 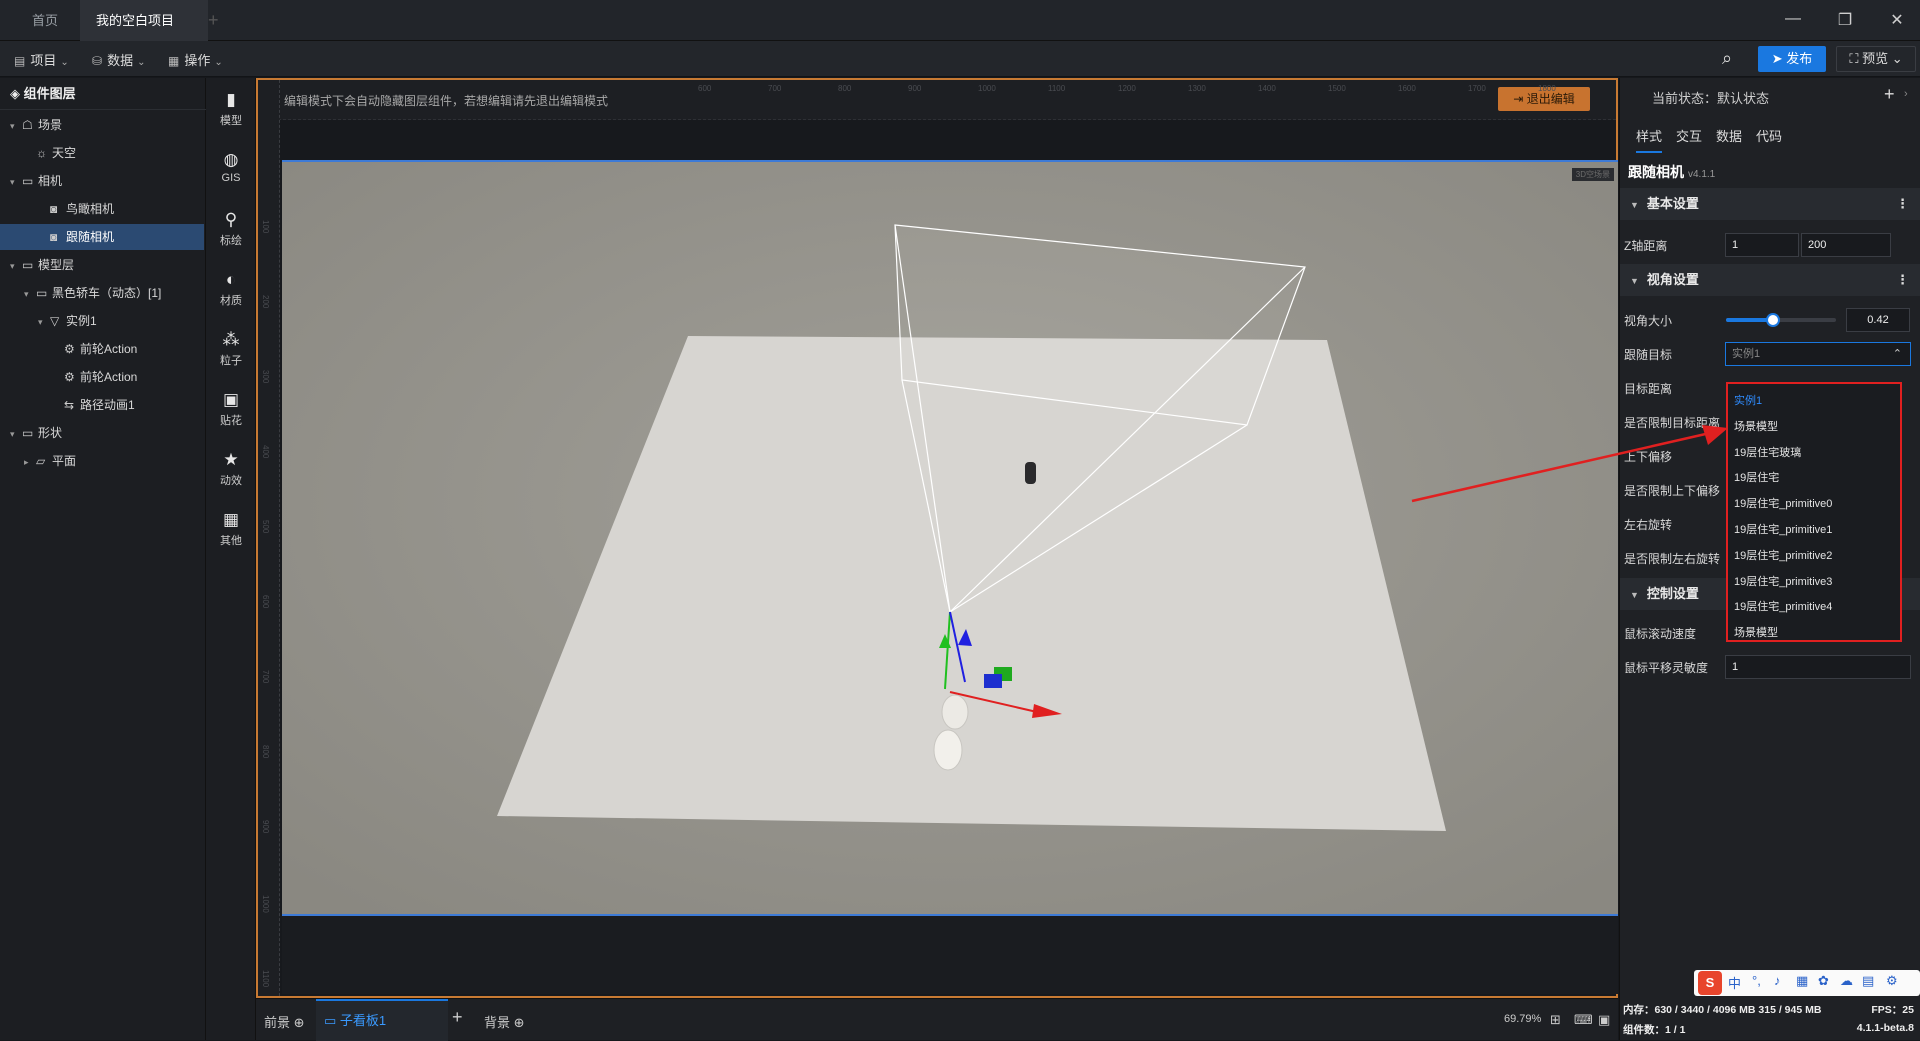 What do you see at coordinates (102, 265) in the screenshot?
I see `layer-item: ▾ ▭ 模型层` at bounding box center [102, 265].